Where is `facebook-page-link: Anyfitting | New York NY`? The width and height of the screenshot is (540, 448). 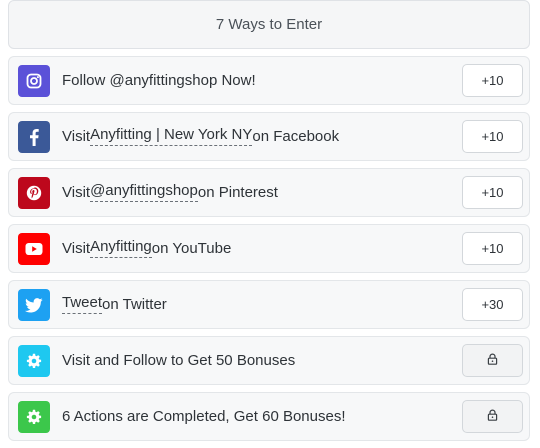 facebook-page-link: Anyfitting | New York NY is located at coordinates (171, 136).